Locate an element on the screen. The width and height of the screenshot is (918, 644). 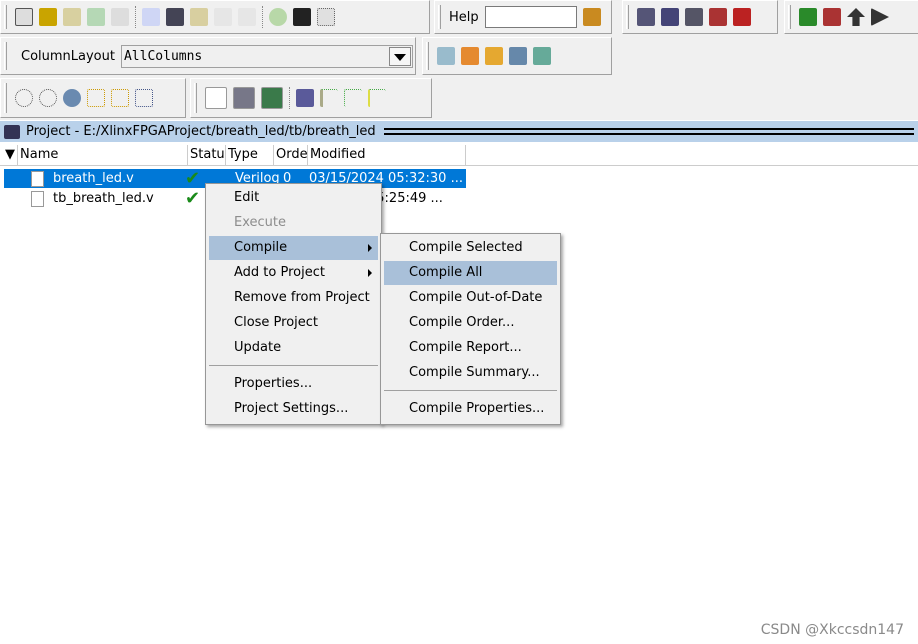
cursor-icon is located at coordinates (96, 98).